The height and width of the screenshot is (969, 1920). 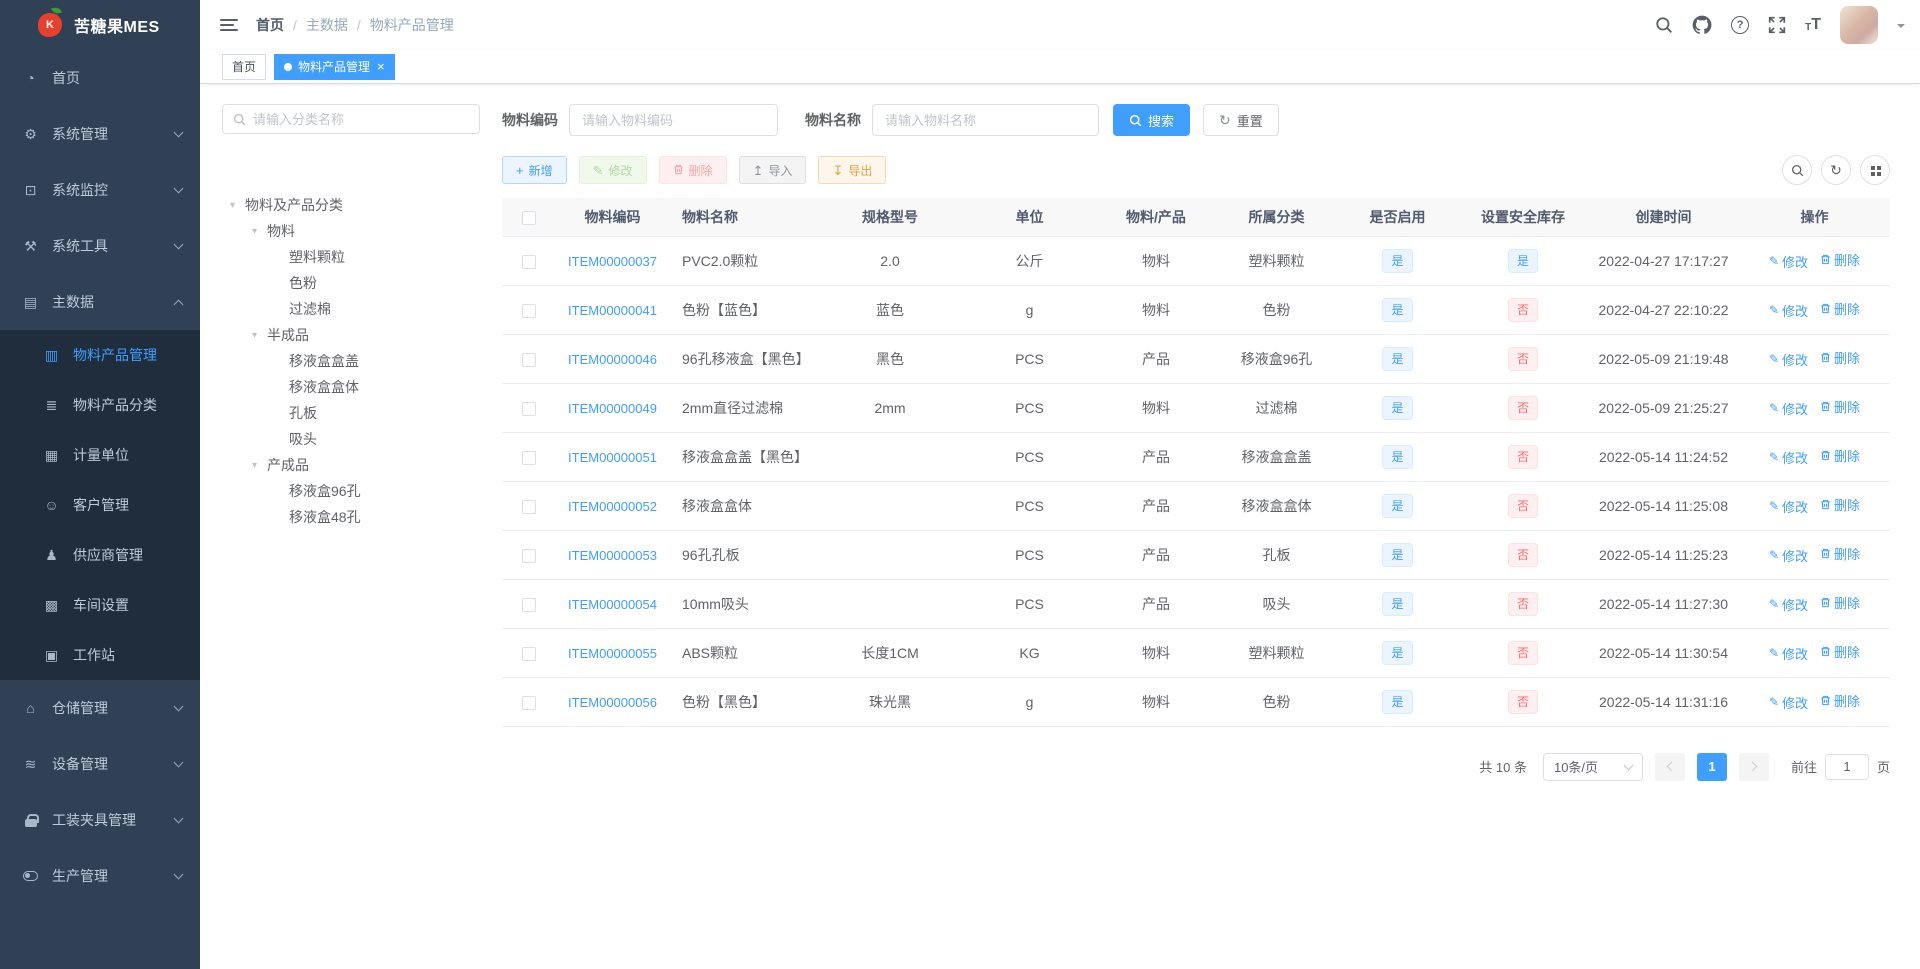 I want to click on tree-node: 移液盒盒盖, so click(x=351, y=361).